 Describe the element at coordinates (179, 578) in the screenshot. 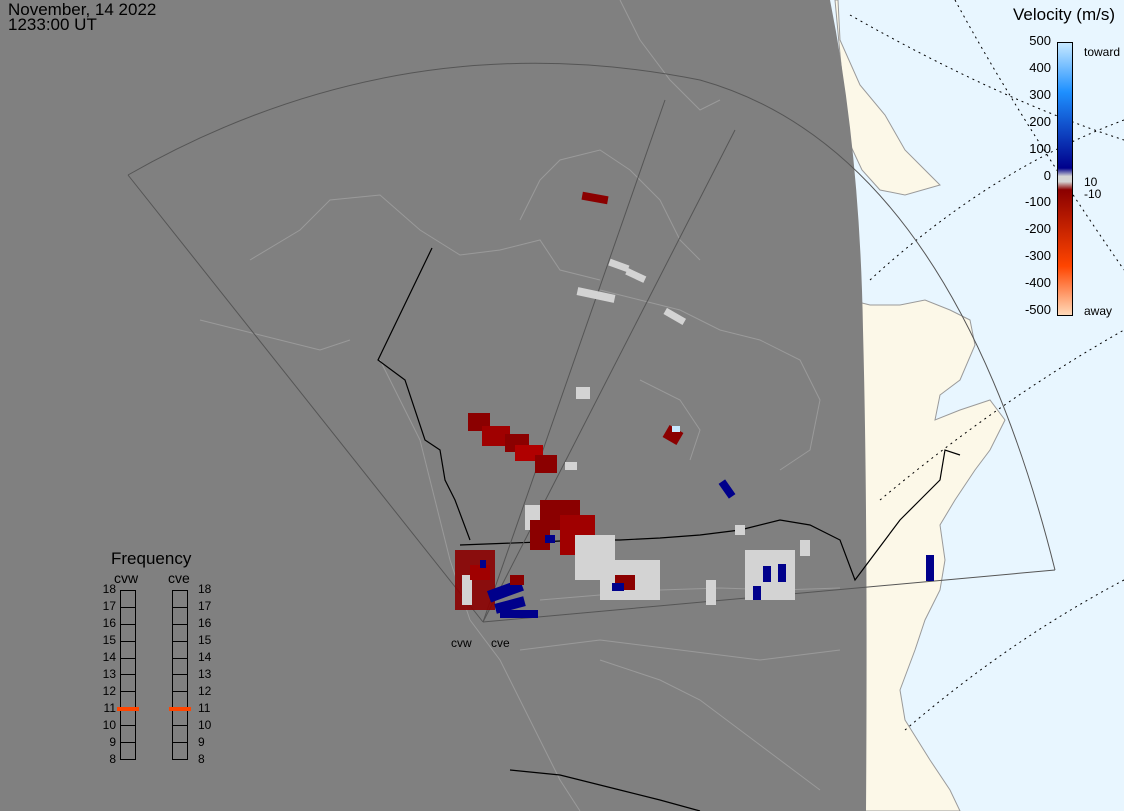

I see `frequency-radar-cve: cve` at that location.